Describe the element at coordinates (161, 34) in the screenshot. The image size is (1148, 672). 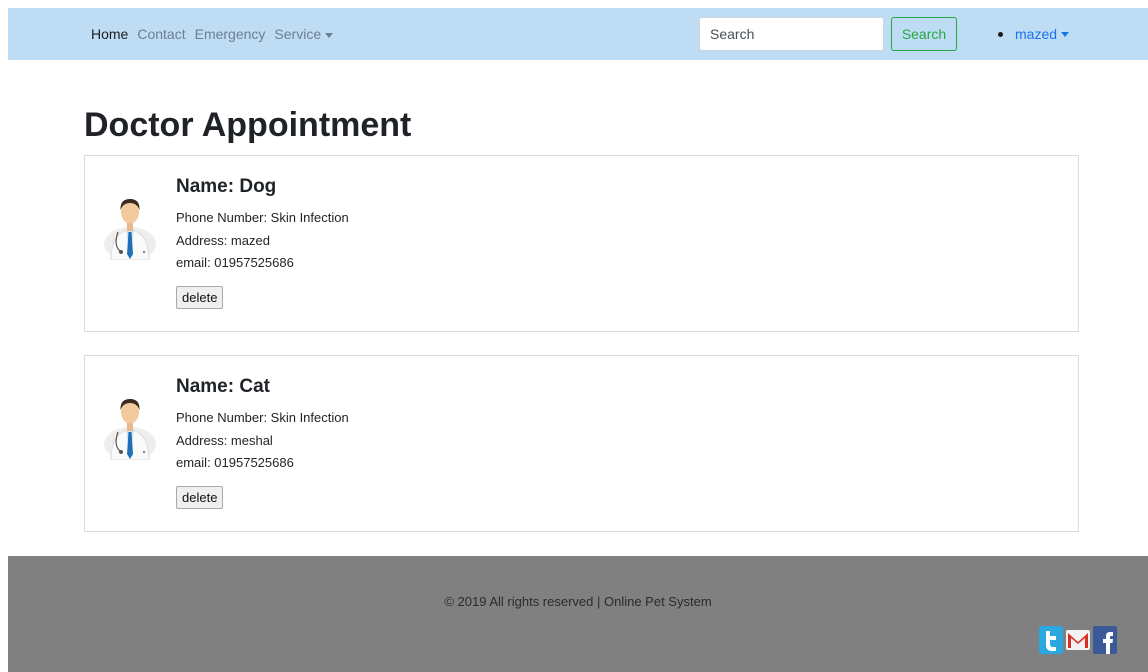
I see `nav-contact-link: Contact` at that location.